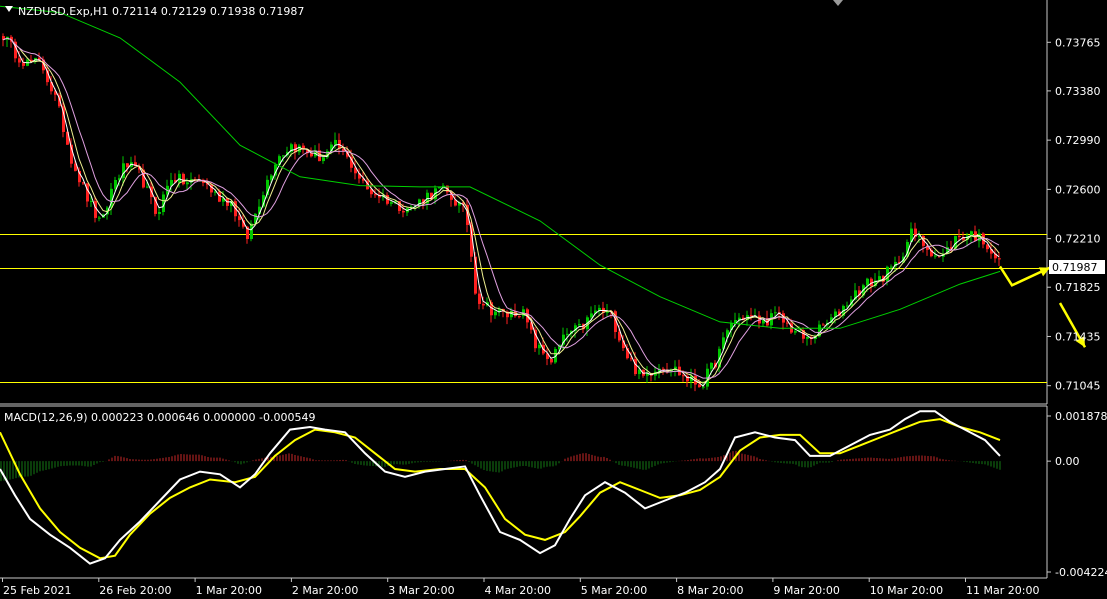 This screenshot has width=1107, height=599. Describe the element at coordinates (806, 590) in the screenshot. I see `time-tick-label-8: 9 Mar 20:00` at that location.